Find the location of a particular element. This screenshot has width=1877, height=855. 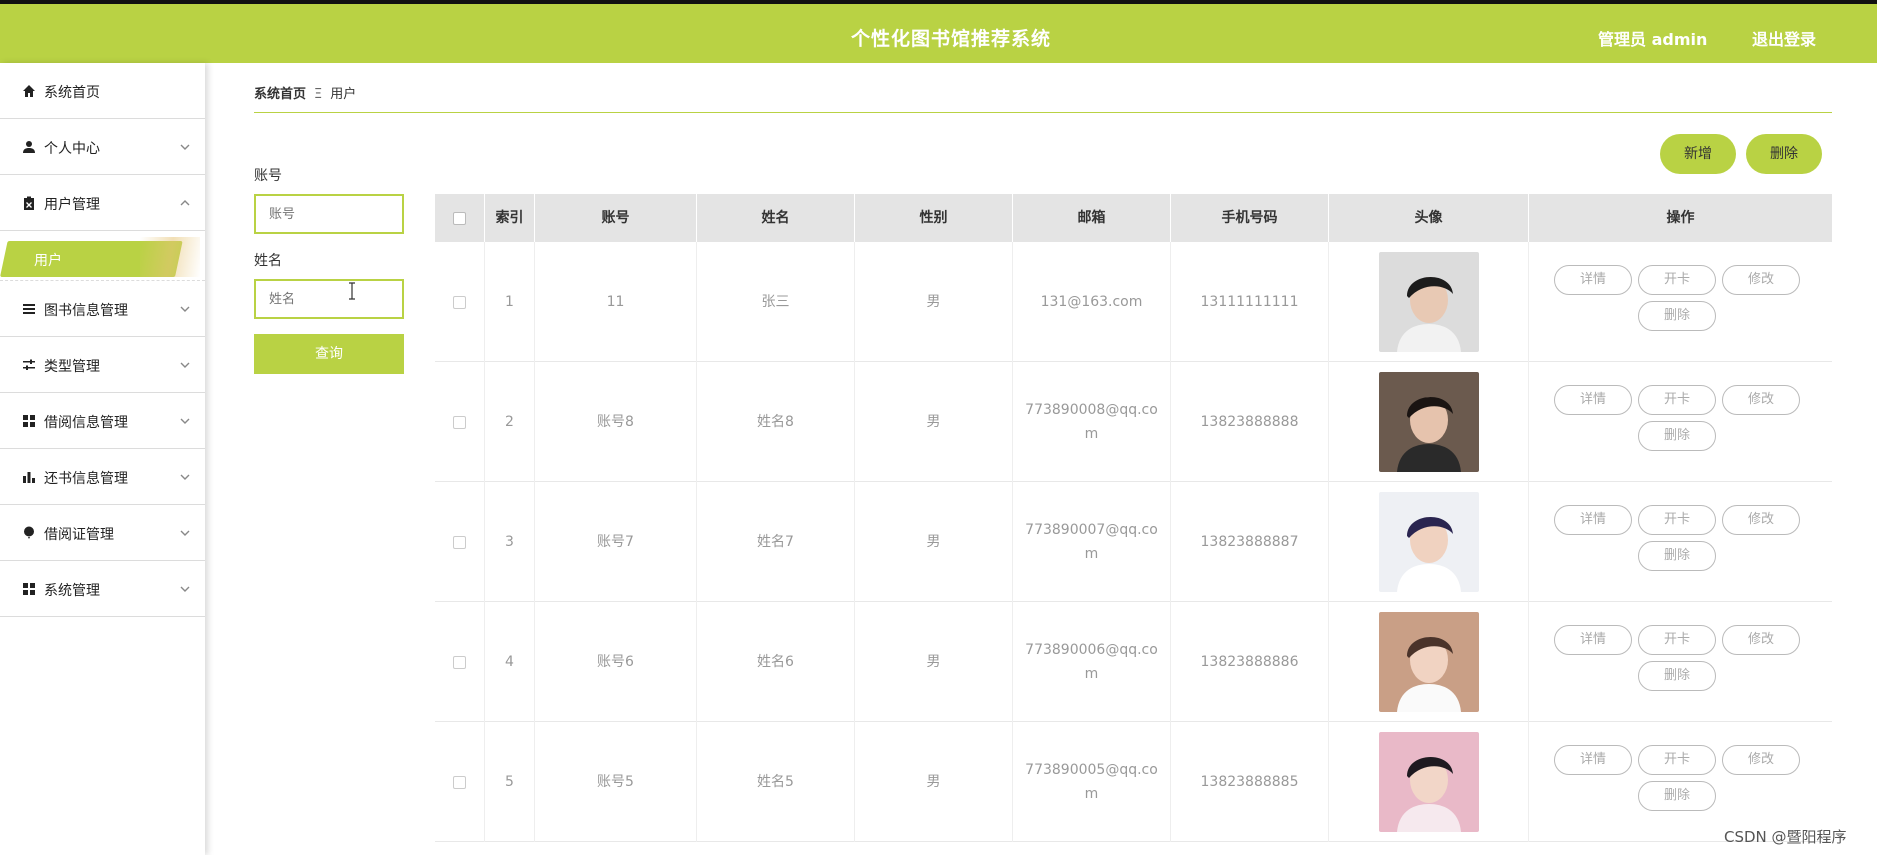

cell-name: 姓名6 is located at coordinates (776, 662).